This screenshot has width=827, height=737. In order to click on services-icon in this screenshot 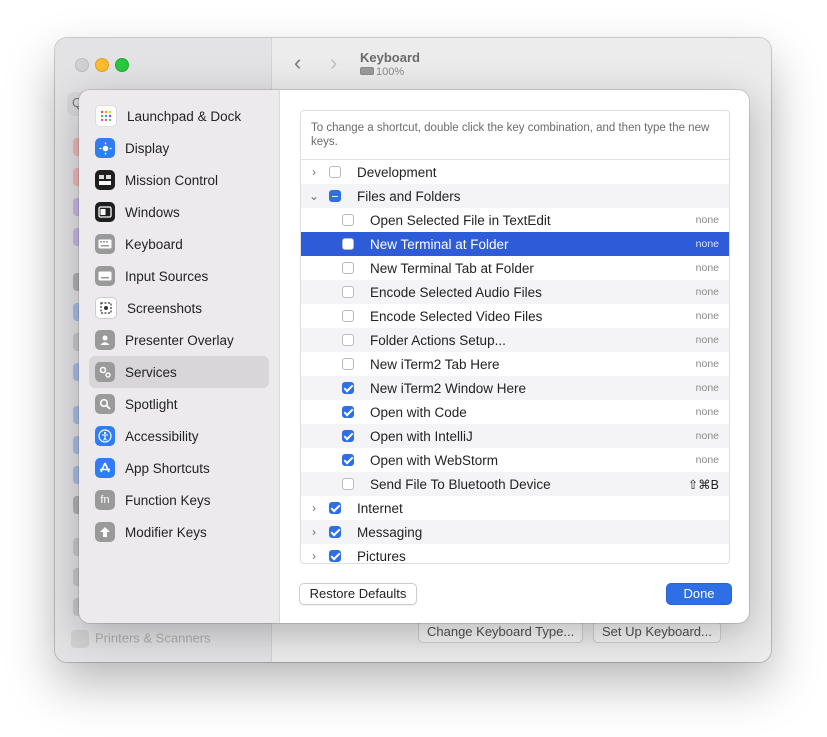, I will do `click(105, 372)`.